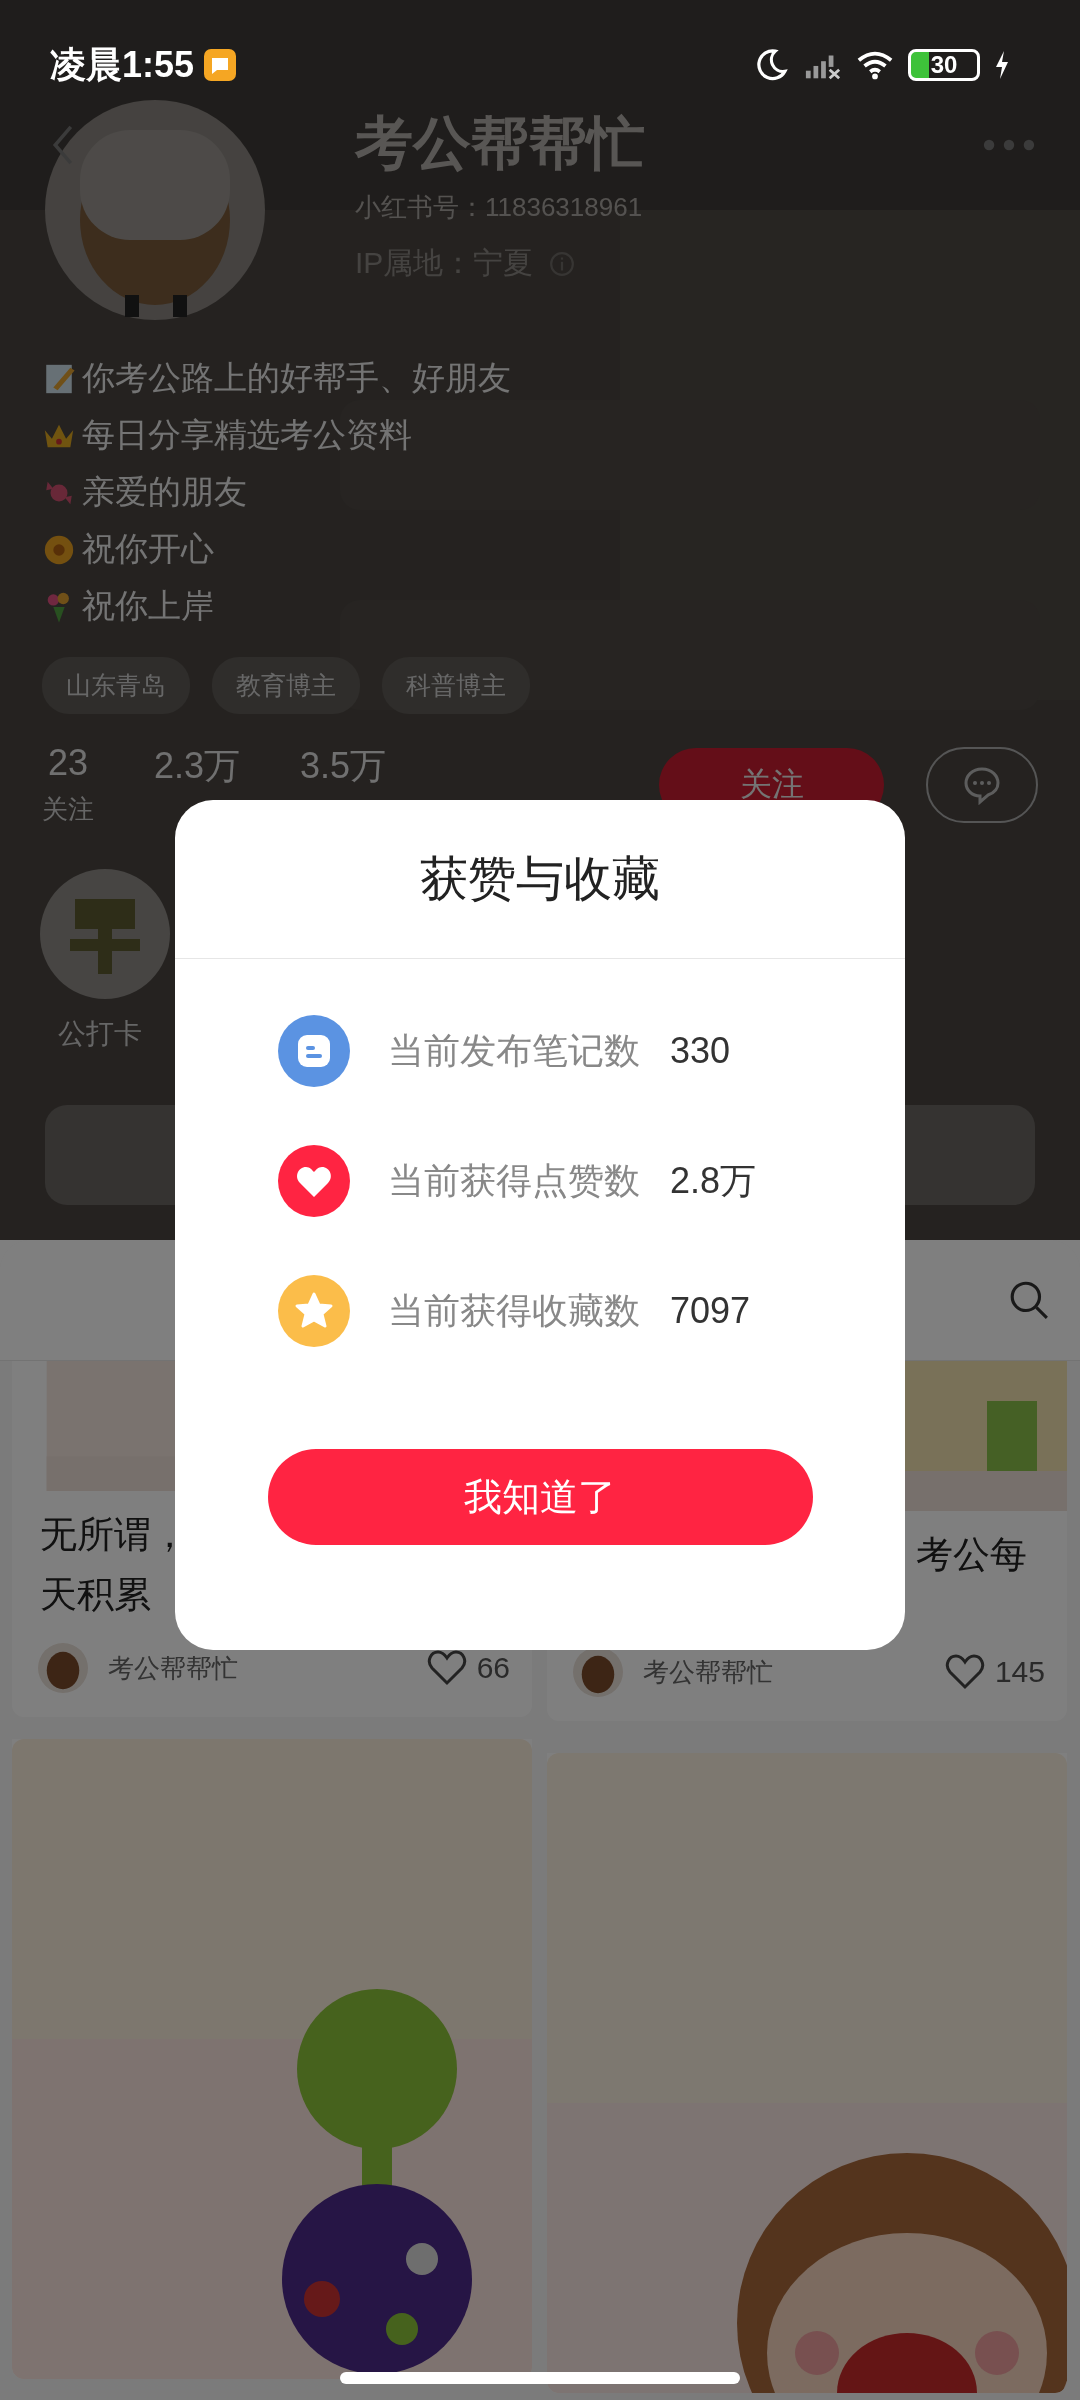 The width and height of the screenshot is (1080, 2400). Describe the element at coordinates (540, 1497) in the screenshot. I see `confirm-button: 我知道了` at that location.